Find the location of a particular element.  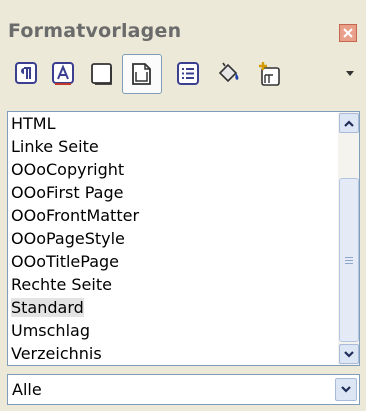

scroll-up-button is located at coordinates (349, 123).